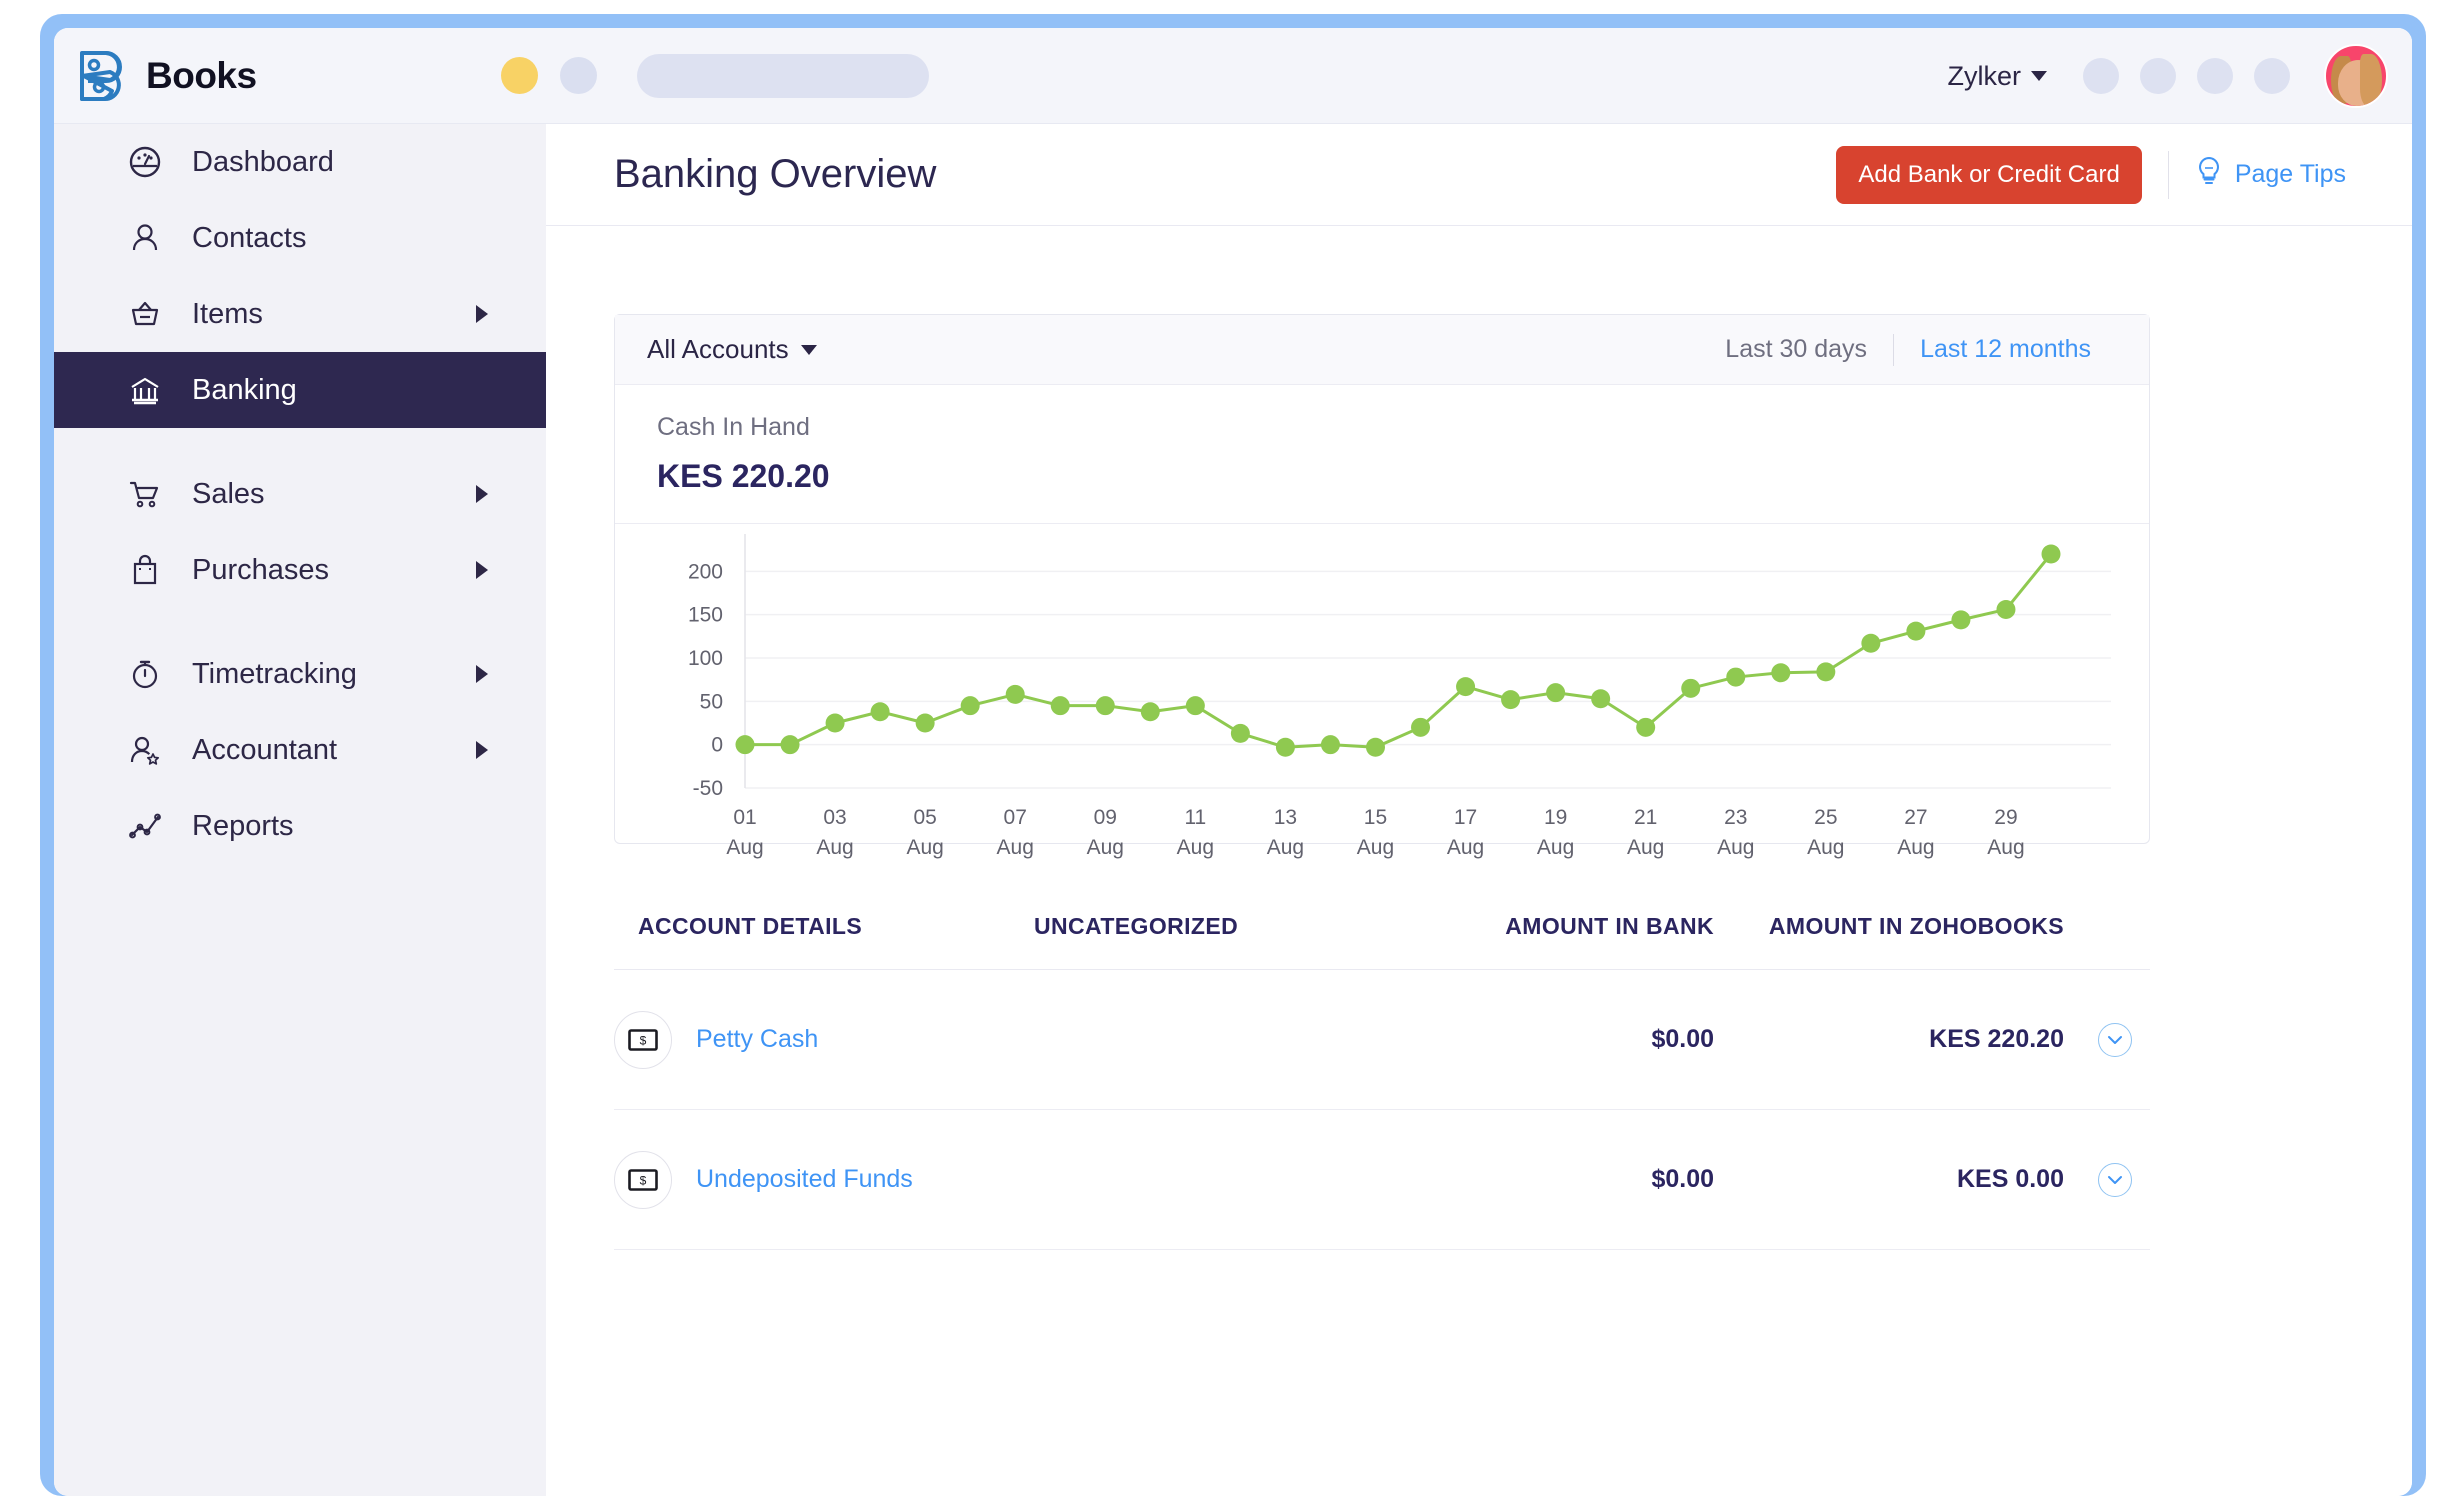  I want to click on sidebar-item-accountant: Accountant, so click(300, 750).